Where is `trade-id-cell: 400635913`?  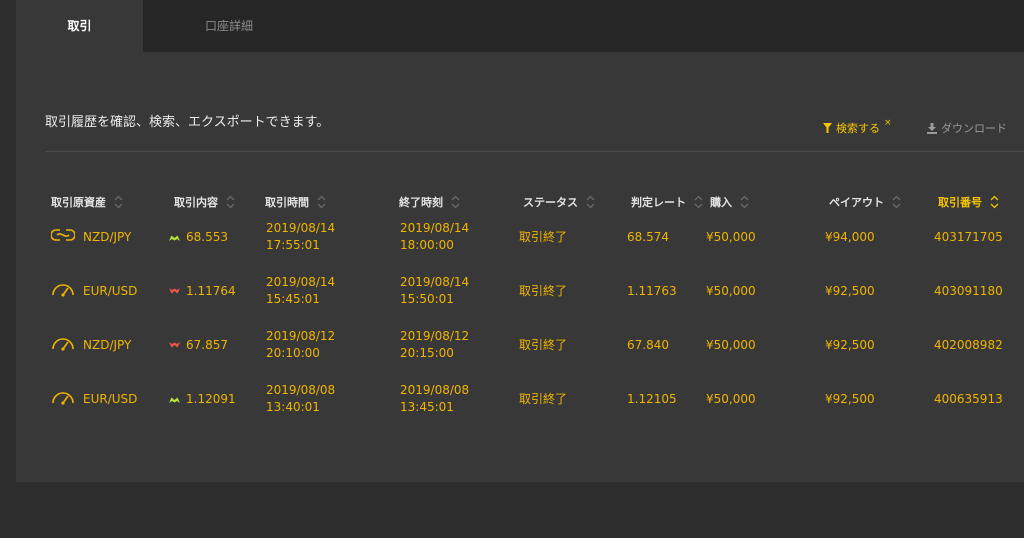 trade-id-cell: 400635913 is located at coordinates (968, 399).